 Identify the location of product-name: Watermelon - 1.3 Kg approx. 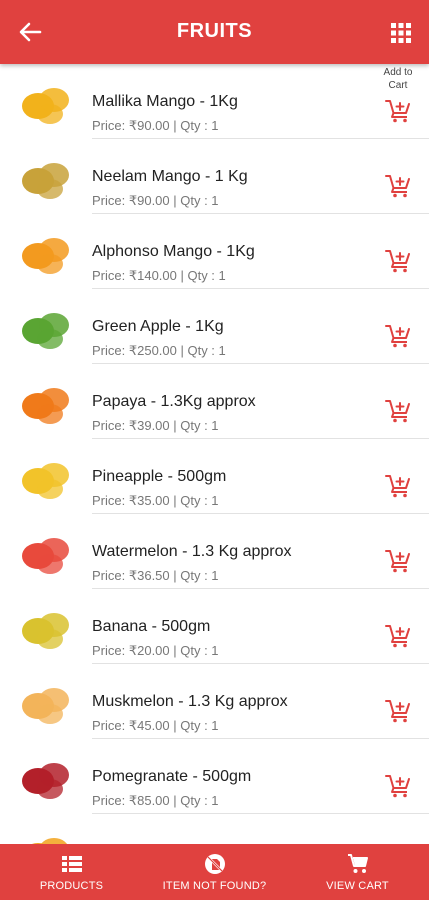
(192, 551).